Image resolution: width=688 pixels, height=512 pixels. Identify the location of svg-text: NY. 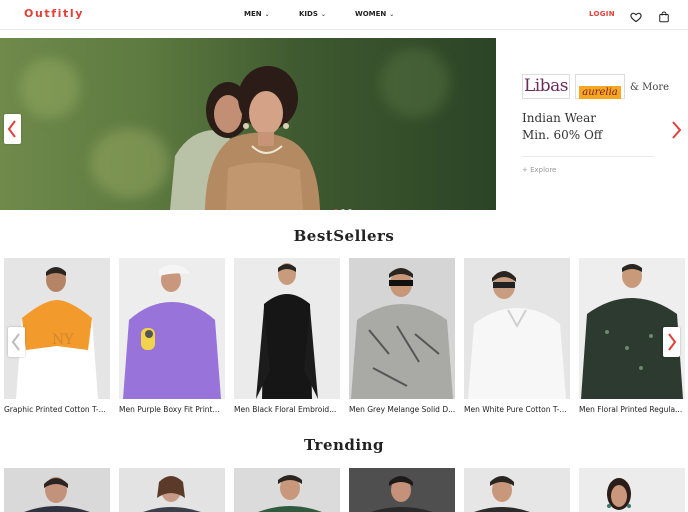
(63, 340).